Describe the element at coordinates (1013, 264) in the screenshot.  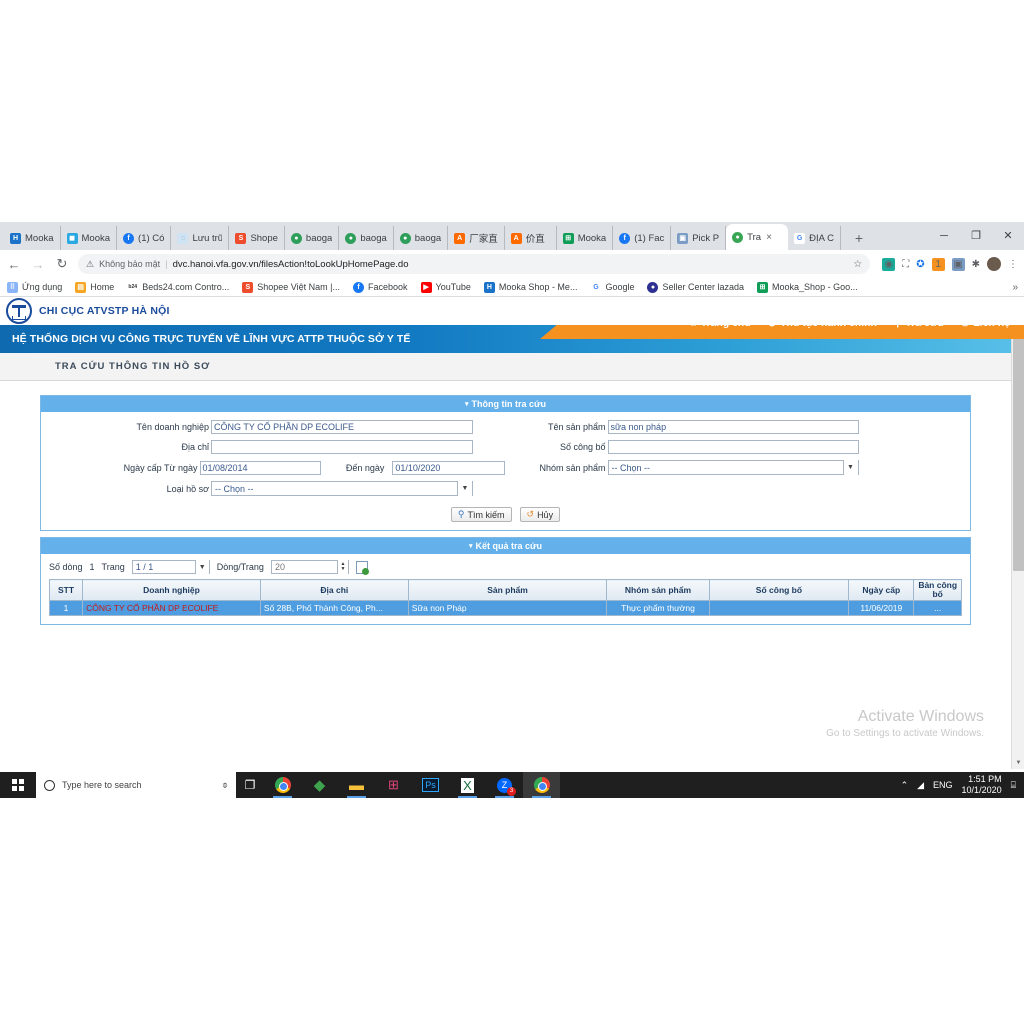
I see `chrome-menu-icon: ⋮` at that location.